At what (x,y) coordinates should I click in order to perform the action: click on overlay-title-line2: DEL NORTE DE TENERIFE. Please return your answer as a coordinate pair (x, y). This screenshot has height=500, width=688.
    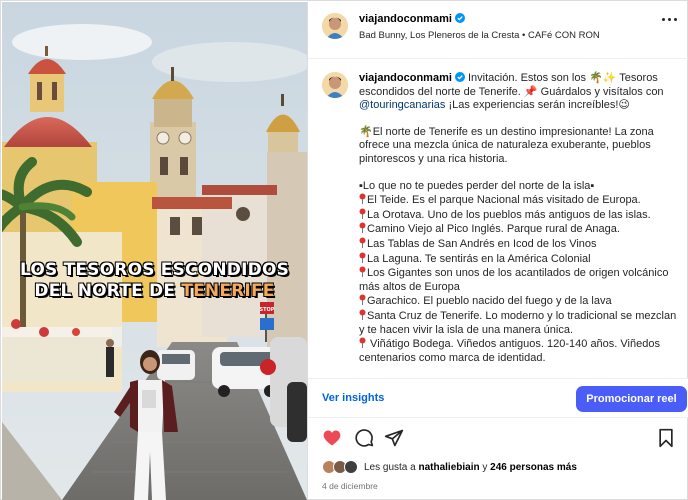
    Looking at the image, I should click on (154, 291).